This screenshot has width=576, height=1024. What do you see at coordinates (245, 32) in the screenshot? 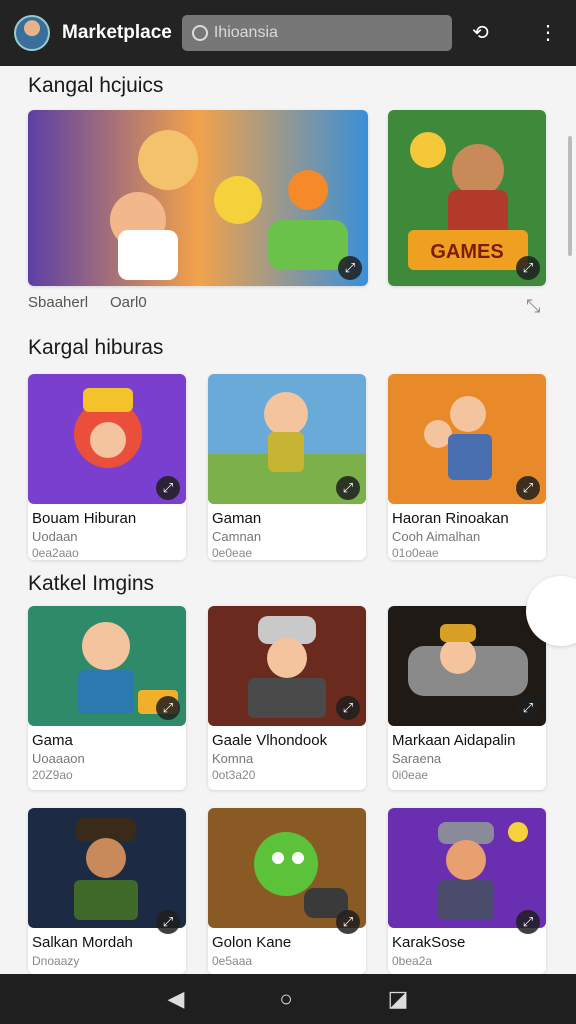
I see `search-value: Ihioansia` at bounding box center [245, 32].